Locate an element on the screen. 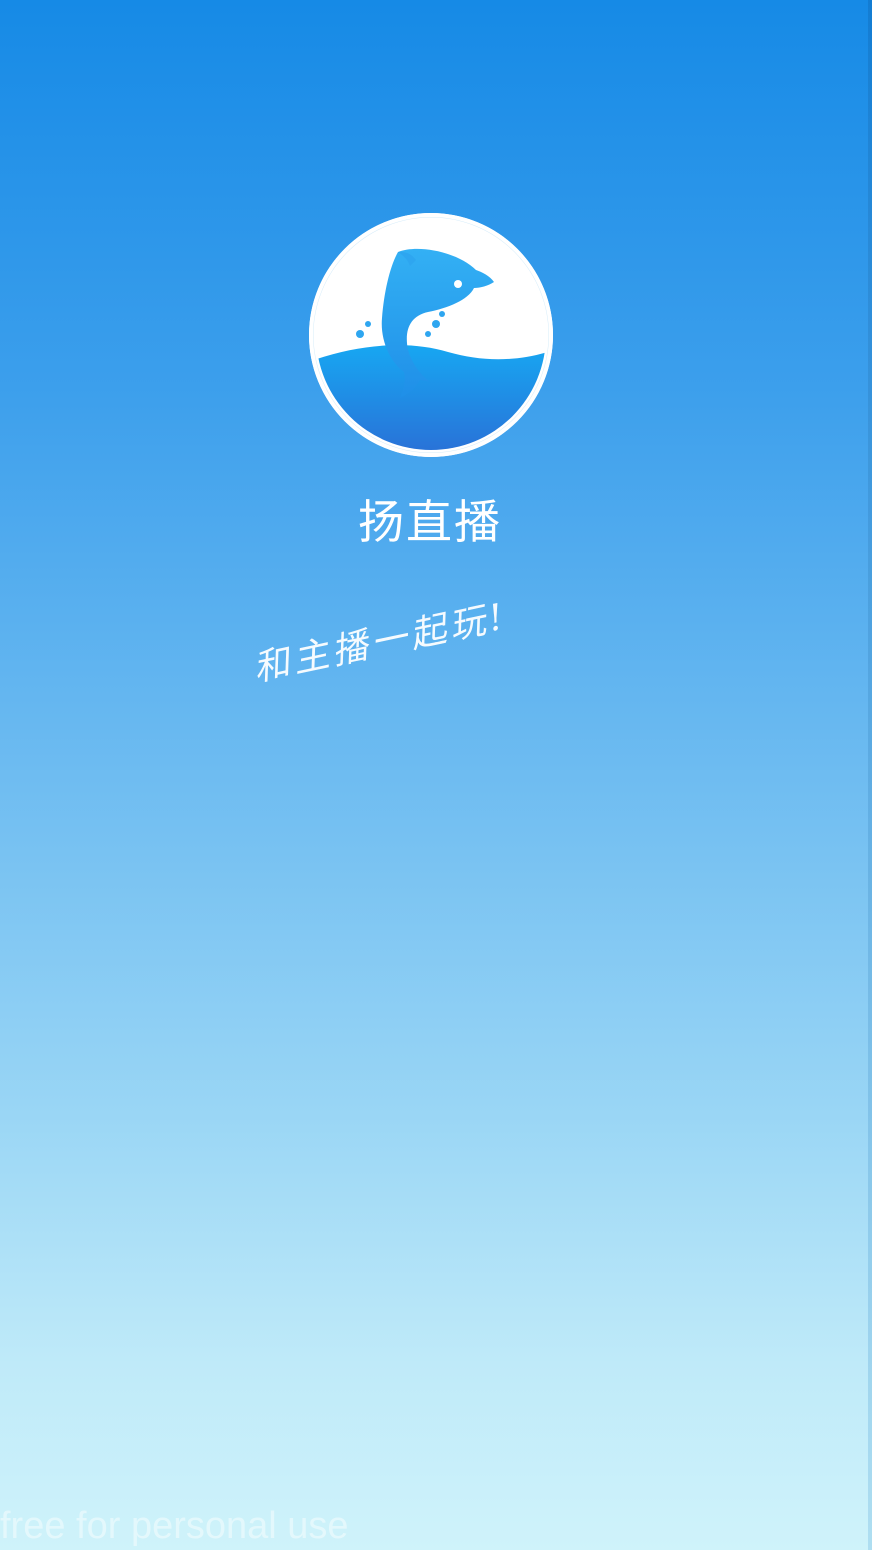 The height and width of the screenshot is (1550, 872). dolphin-logo-icon is located at coordinates (431, 335).